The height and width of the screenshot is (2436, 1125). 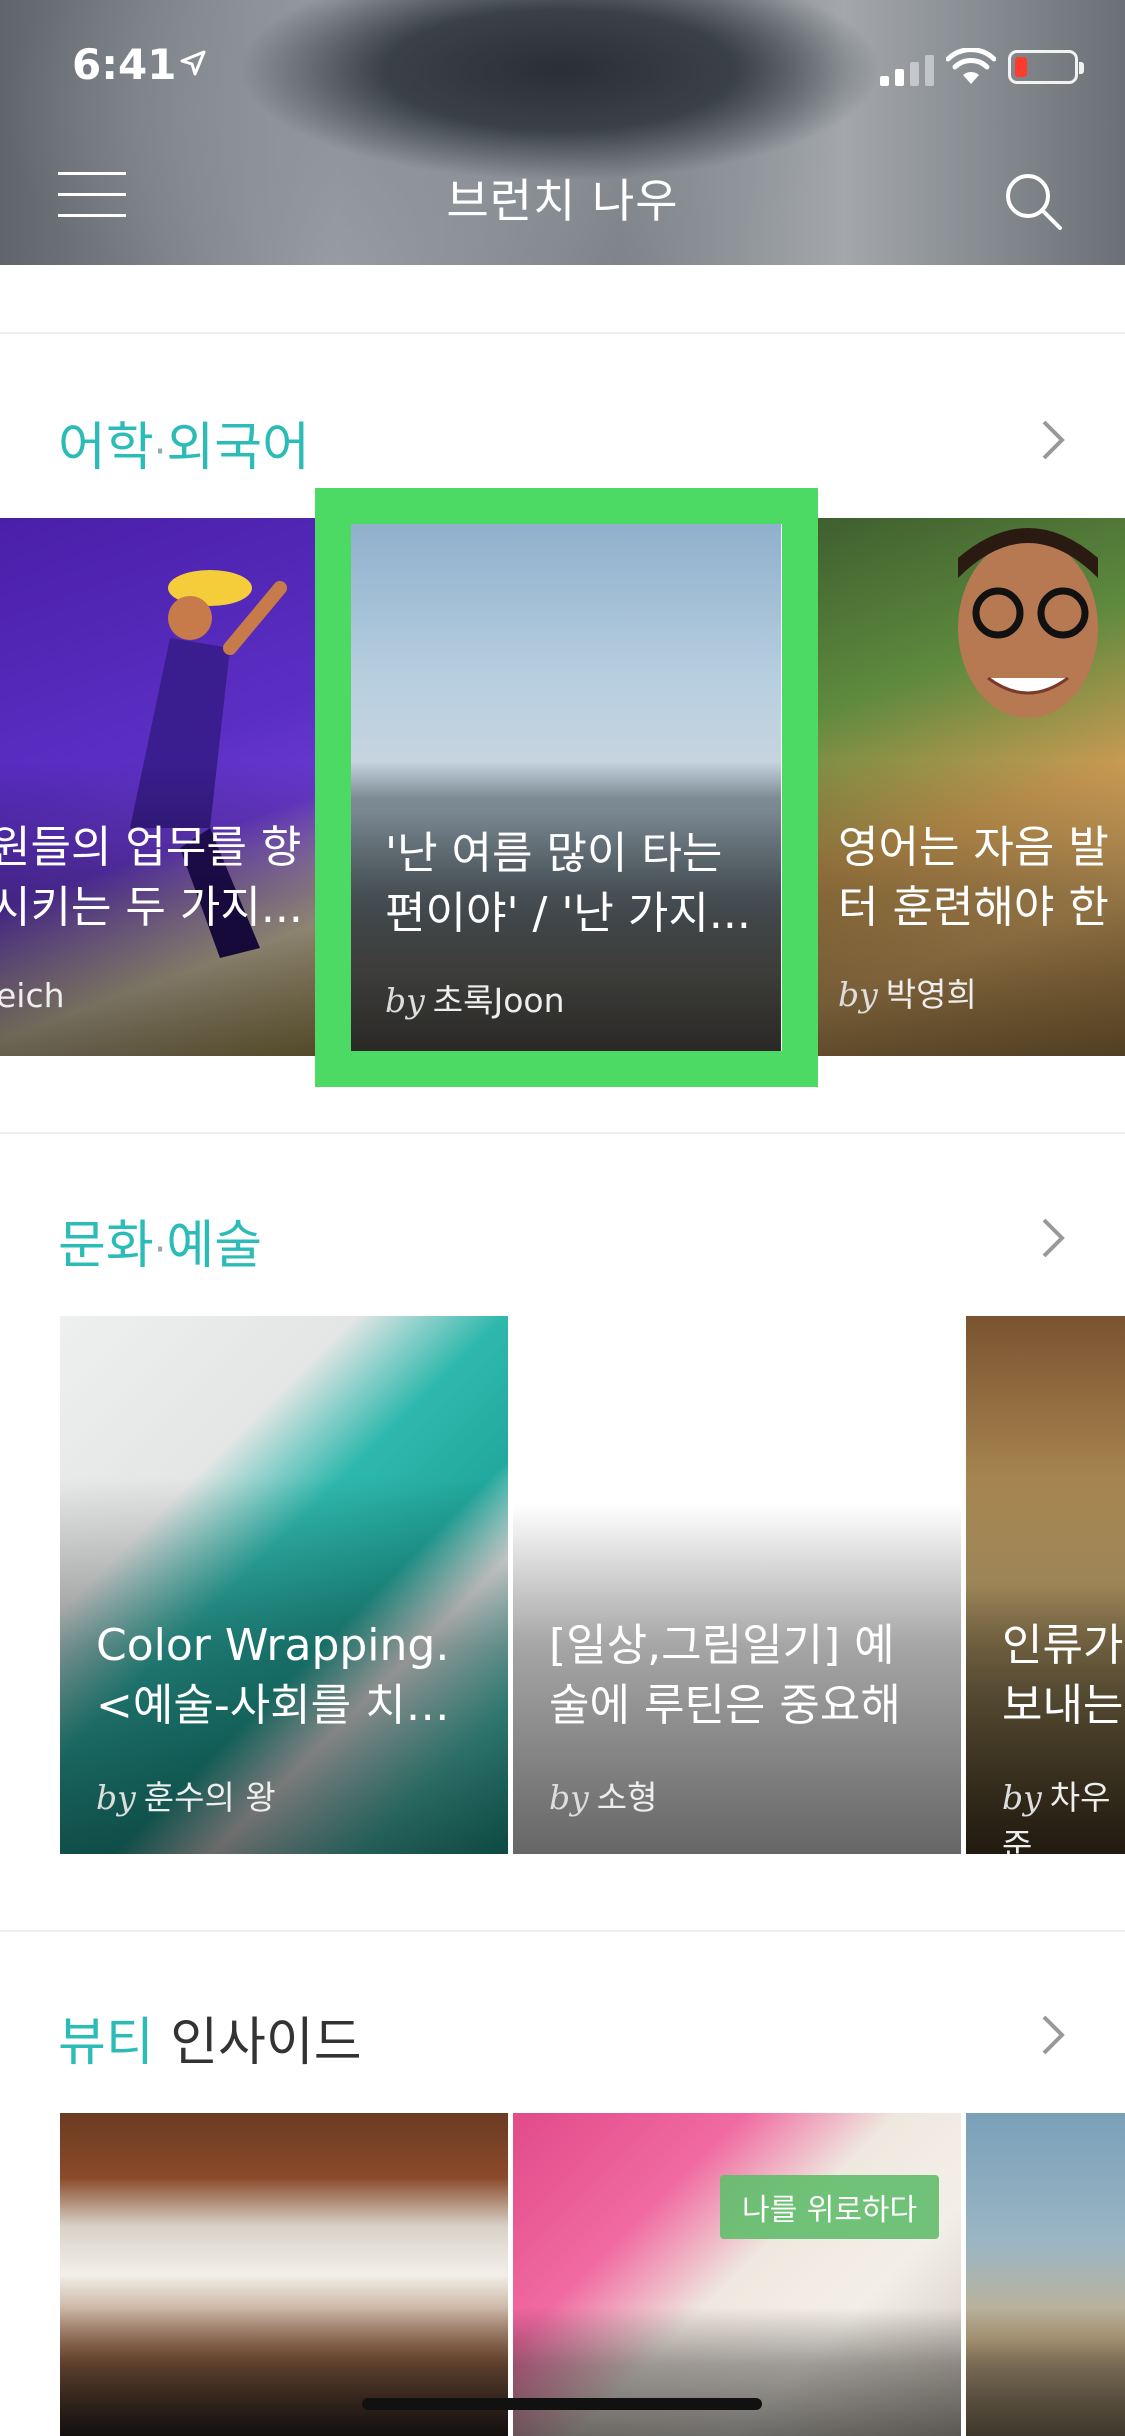 I want to click on header: 6:41 브런치 나우, so click(x=562, y=132).